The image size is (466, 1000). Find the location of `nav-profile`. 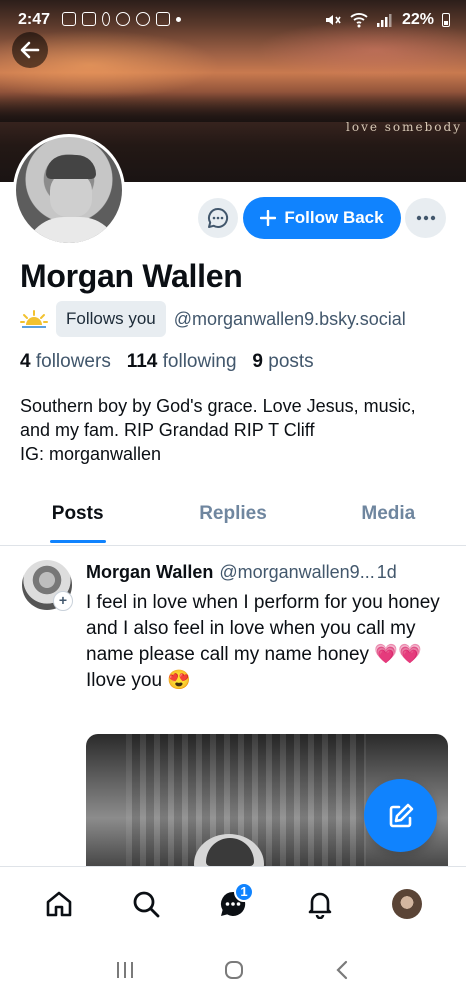

nav-profile is located at coordinates (407, 904).